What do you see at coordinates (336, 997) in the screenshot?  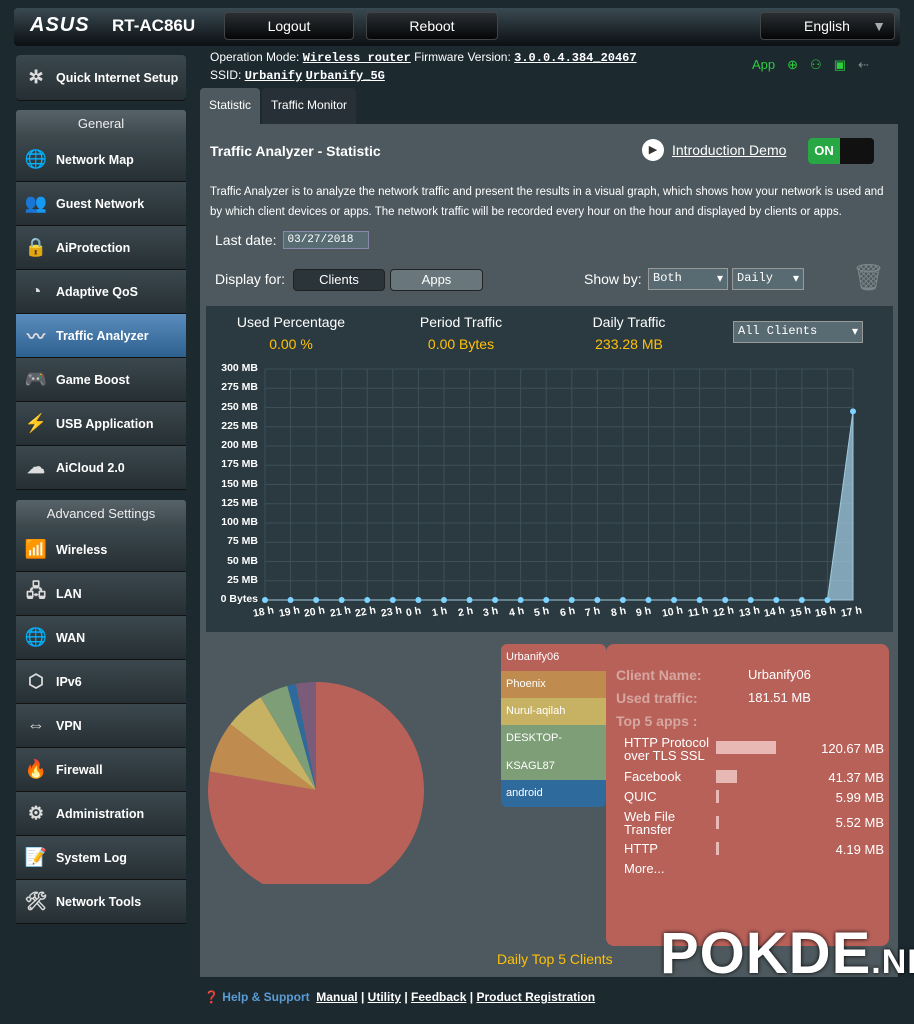 I see `manual-link: Manual` at bounding box center [336, 997].